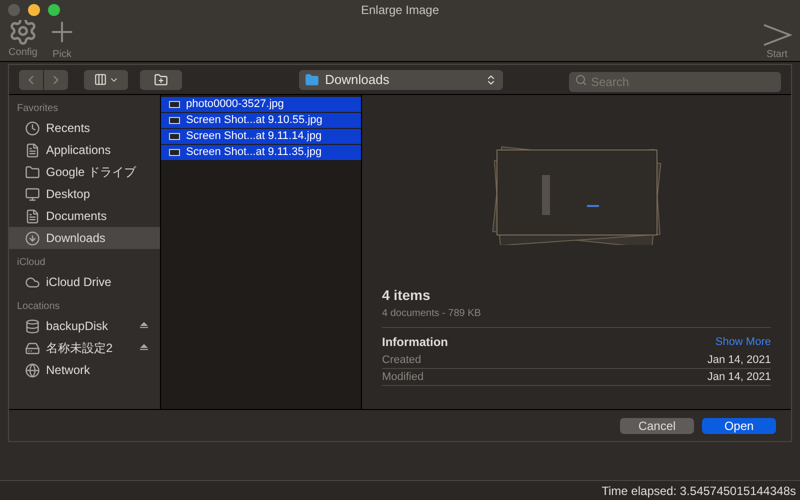  I want to click on zoom-button, so click(54, 10).